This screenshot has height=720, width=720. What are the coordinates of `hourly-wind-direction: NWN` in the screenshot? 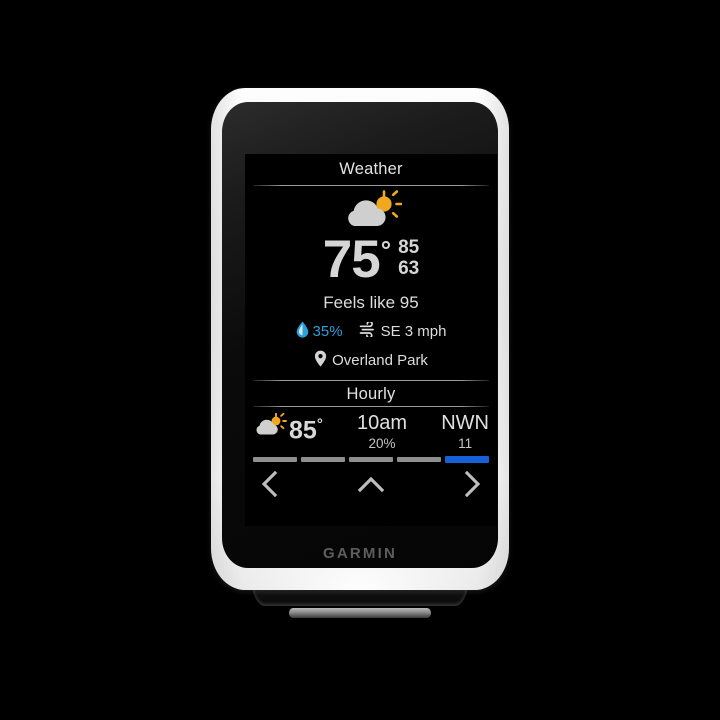 It's located at (465, 423).